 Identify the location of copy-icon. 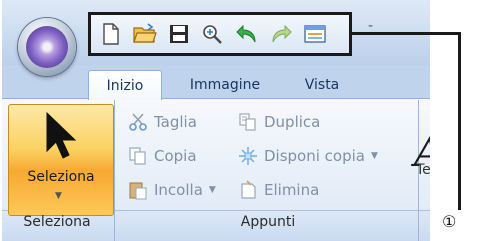
(138, 156).